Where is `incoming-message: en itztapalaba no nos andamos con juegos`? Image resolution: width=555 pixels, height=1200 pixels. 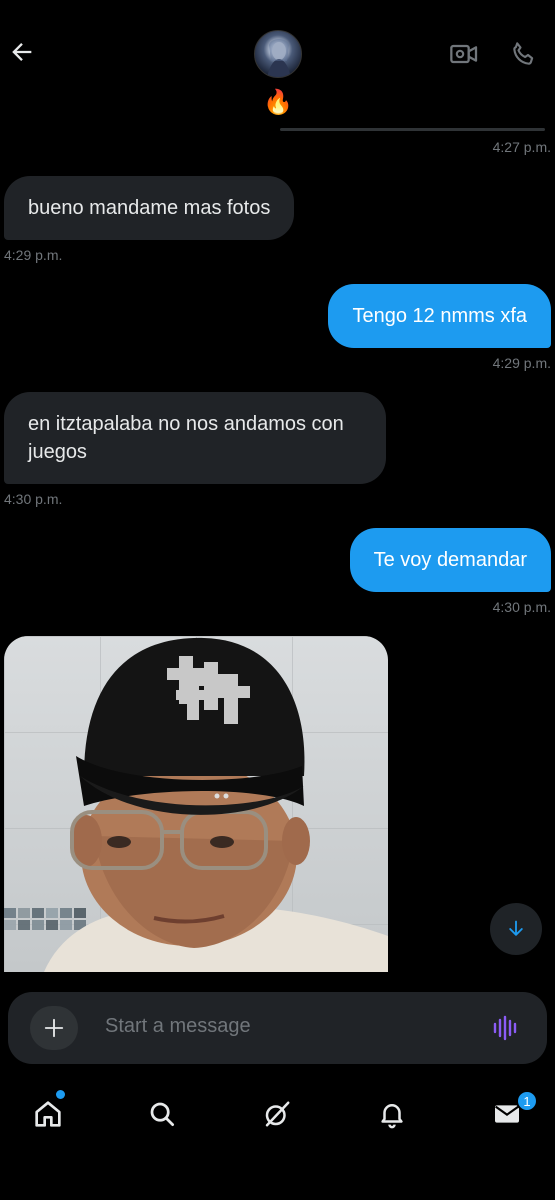 incoming-message: en itztapalaba no nos andamos con juegos is located at coordinates (195, 438).